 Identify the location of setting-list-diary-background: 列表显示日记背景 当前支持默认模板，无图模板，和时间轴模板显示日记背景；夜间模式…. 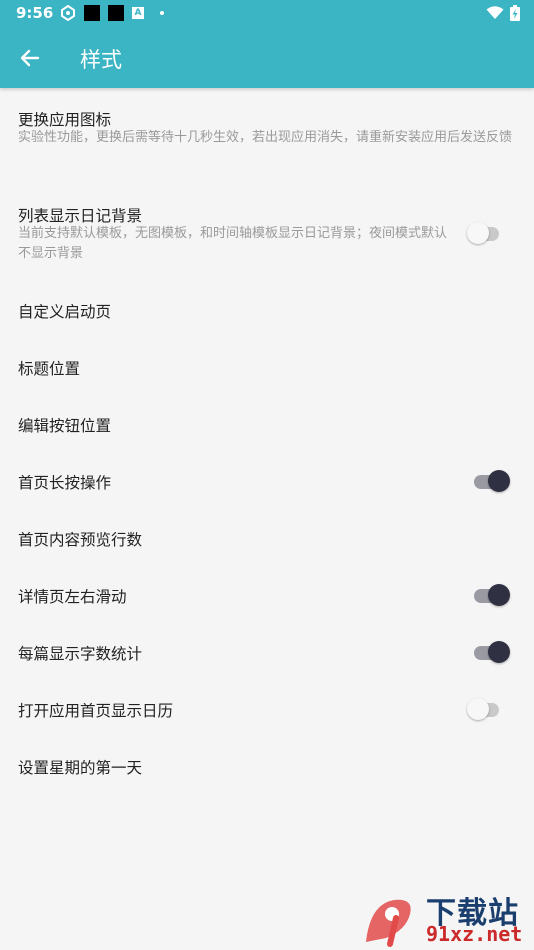
(267, 240).